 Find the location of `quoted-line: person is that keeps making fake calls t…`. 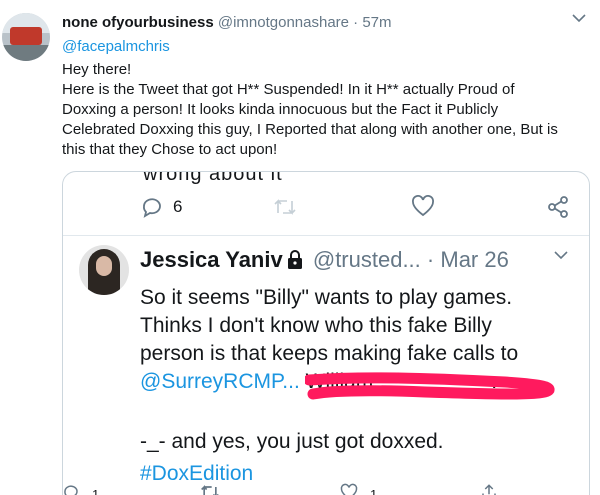

quoted-line: person is that keeps making fake calls t… is located at coordinates (329, 353).